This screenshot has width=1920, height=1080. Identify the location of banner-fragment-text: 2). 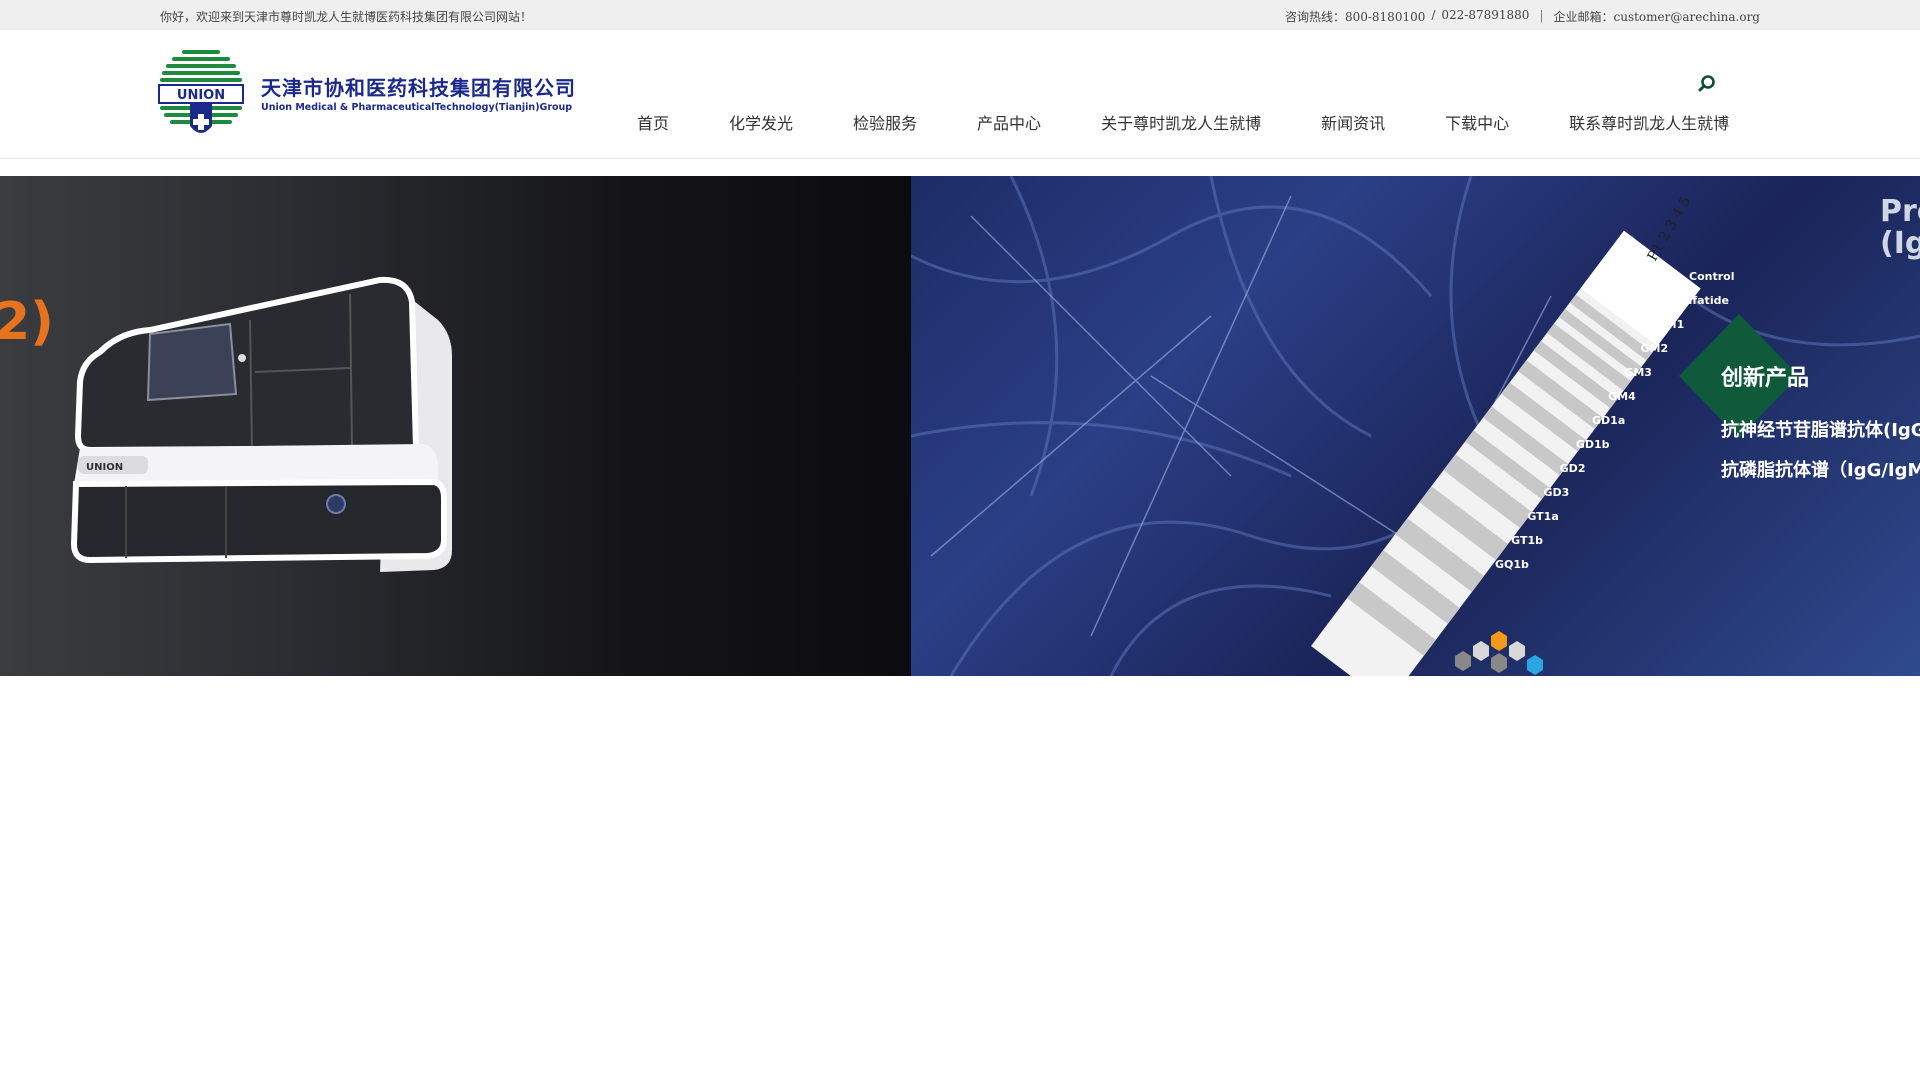
(27, 322).